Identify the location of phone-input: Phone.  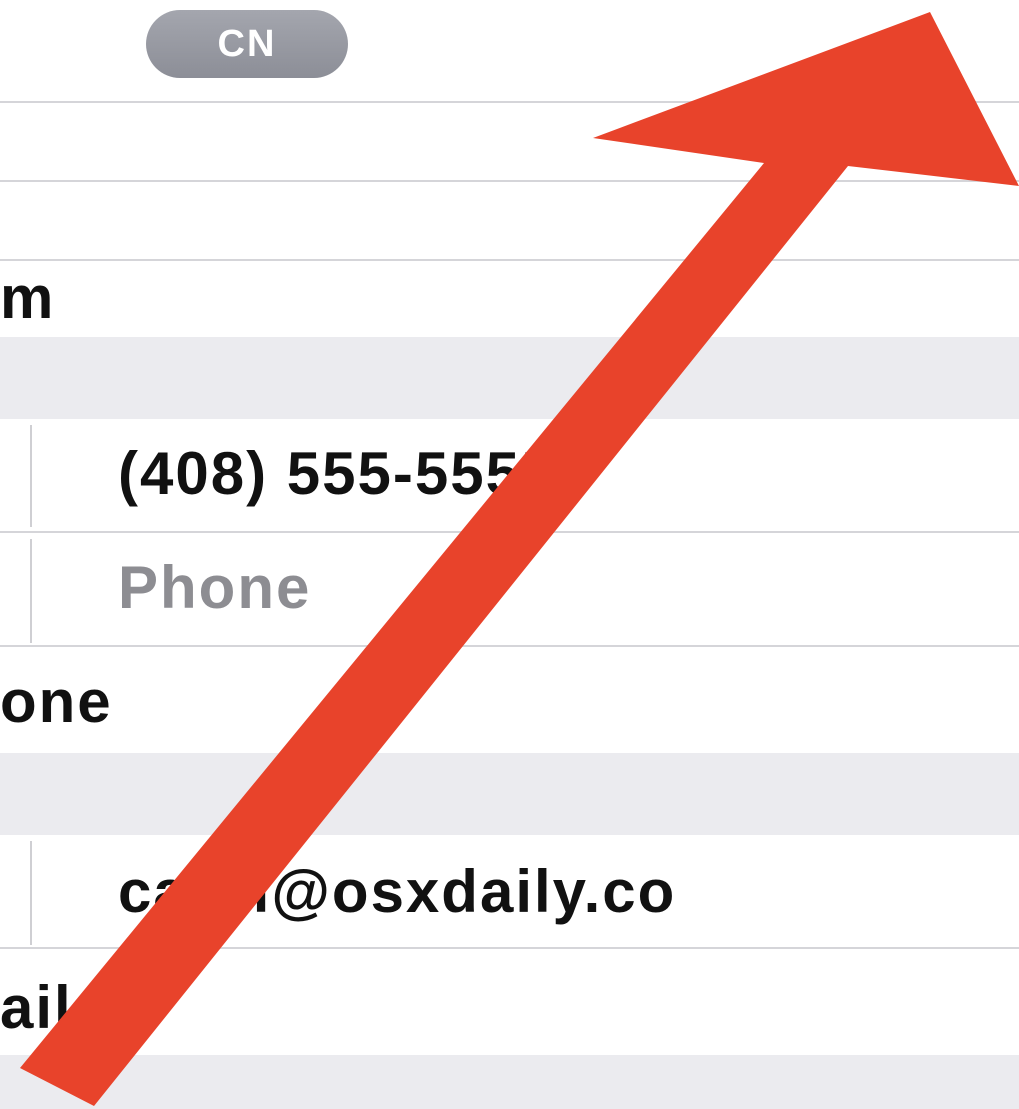
(214, 587).